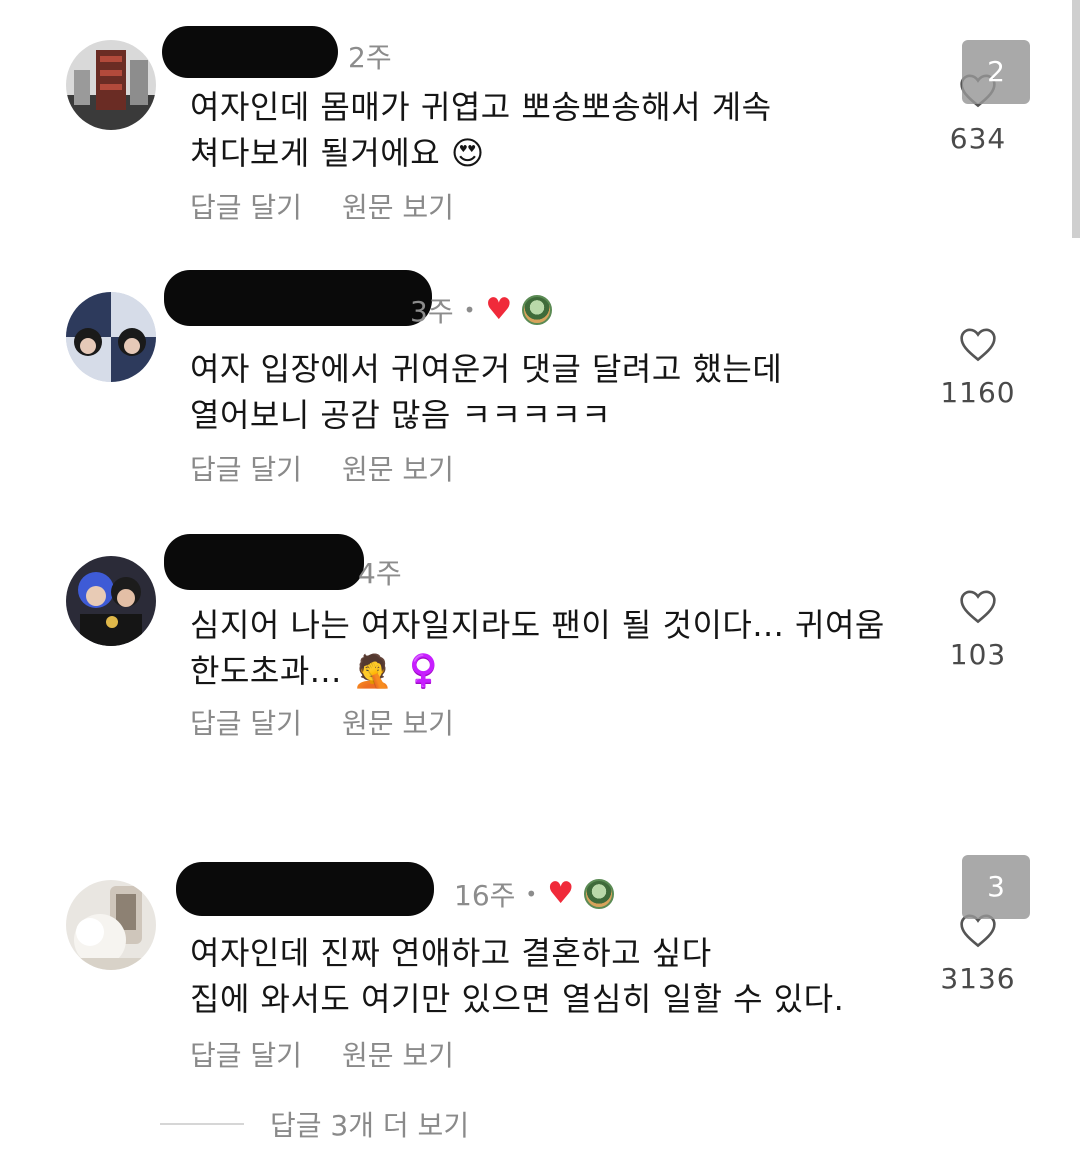  What do you see at coordinates (451, 953) in the screenshot?
I see `comment-line: 여자인데 진짜 연애하고 결혼하고 싶다` at bounding box center [451, 953].